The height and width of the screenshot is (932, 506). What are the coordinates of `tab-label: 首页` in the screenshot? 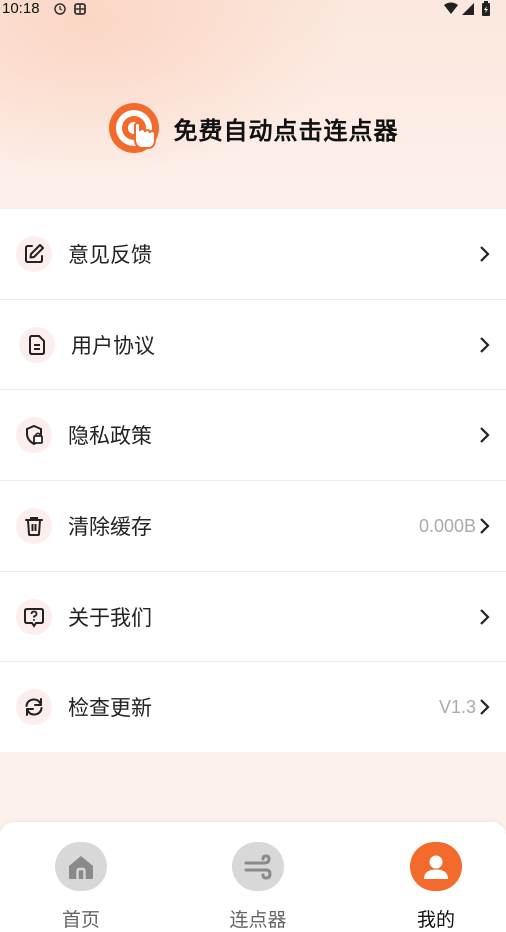 It's located at (80, 920).